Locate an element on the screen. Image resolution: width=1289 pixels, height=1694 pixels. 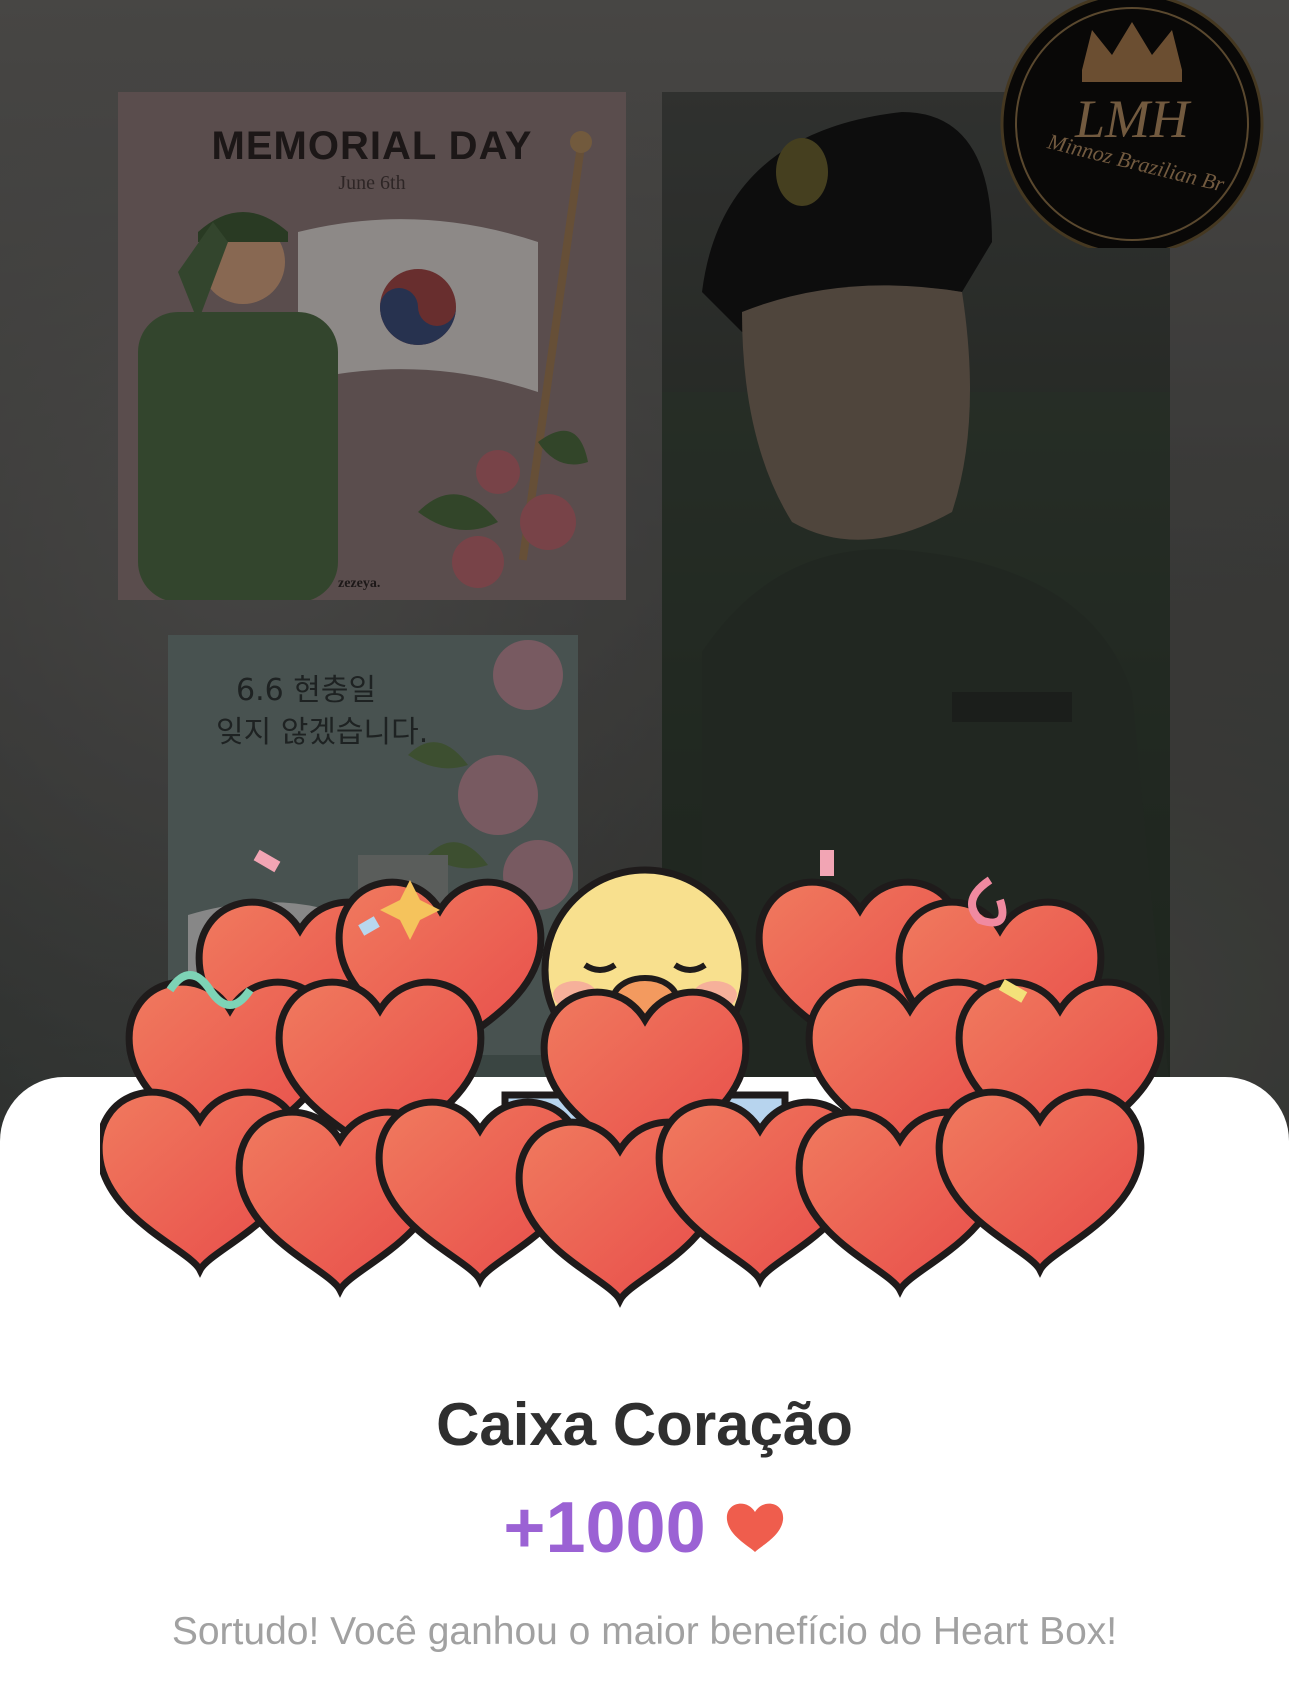
reward-row: +1000 is located at coordinates (644, 1528).